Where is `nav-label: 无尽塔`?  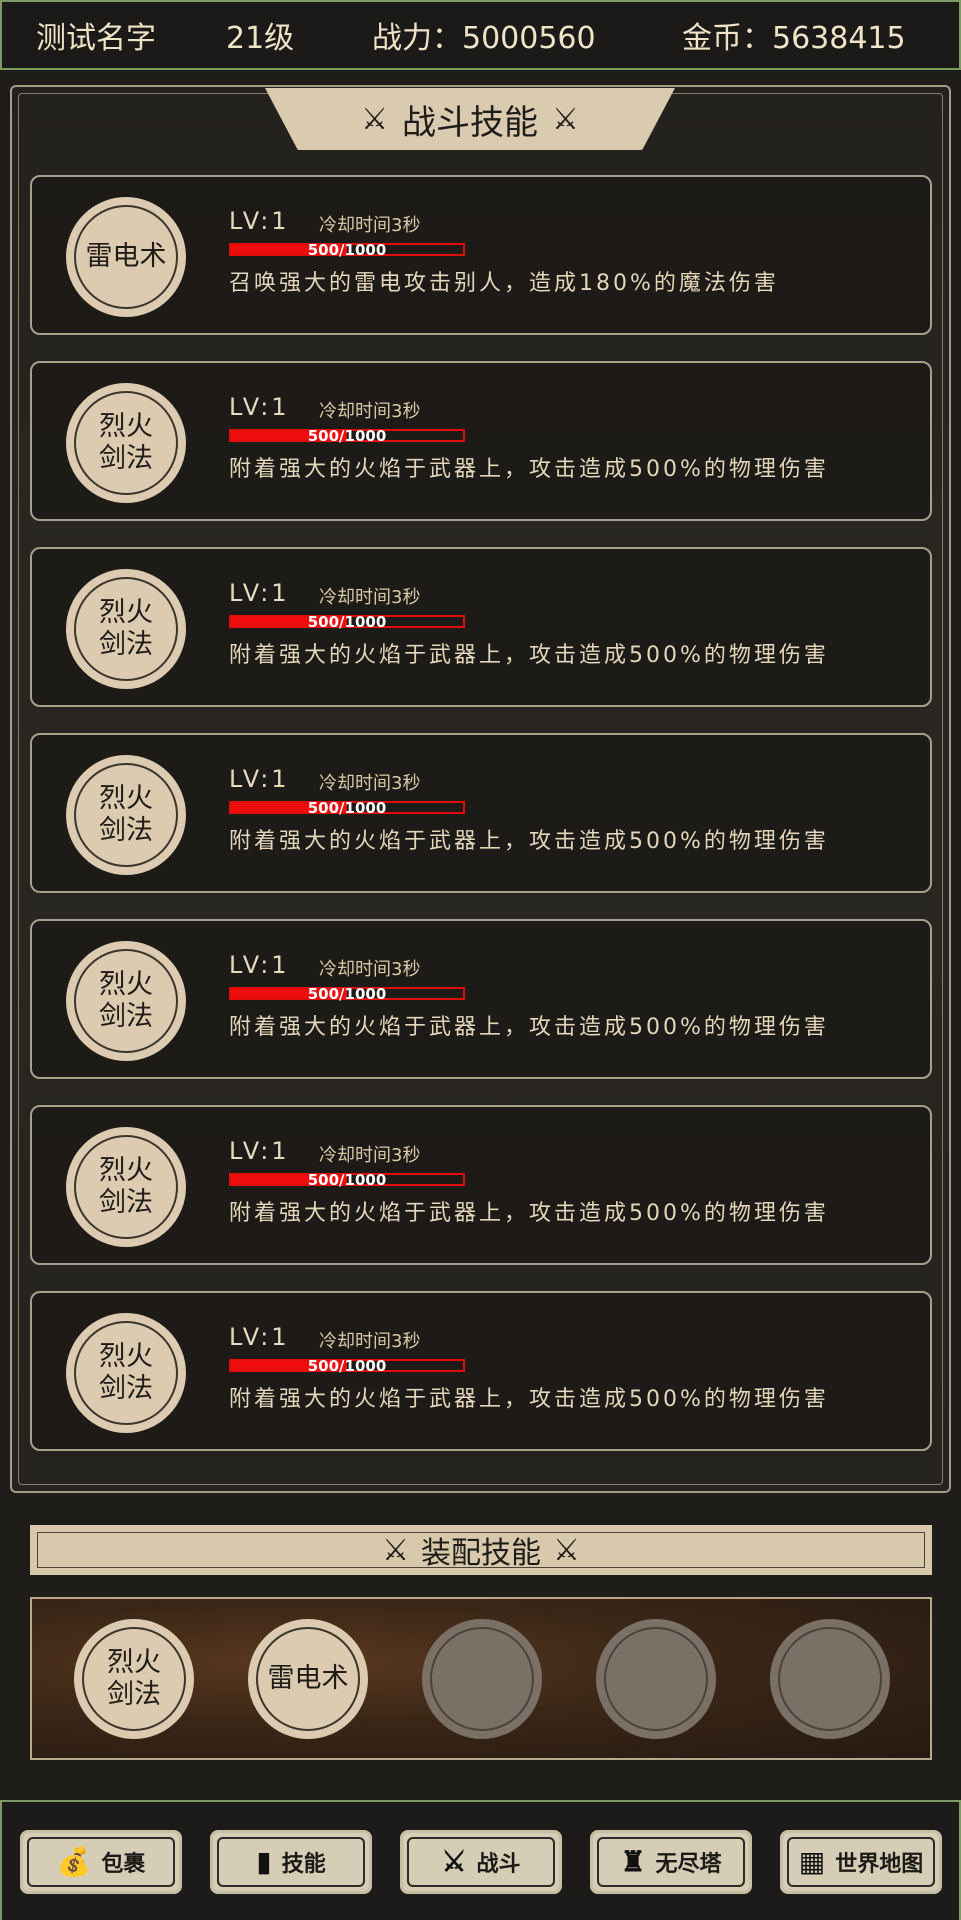
nav-label: 无尽塔 is located at coordinates (688, 1864).